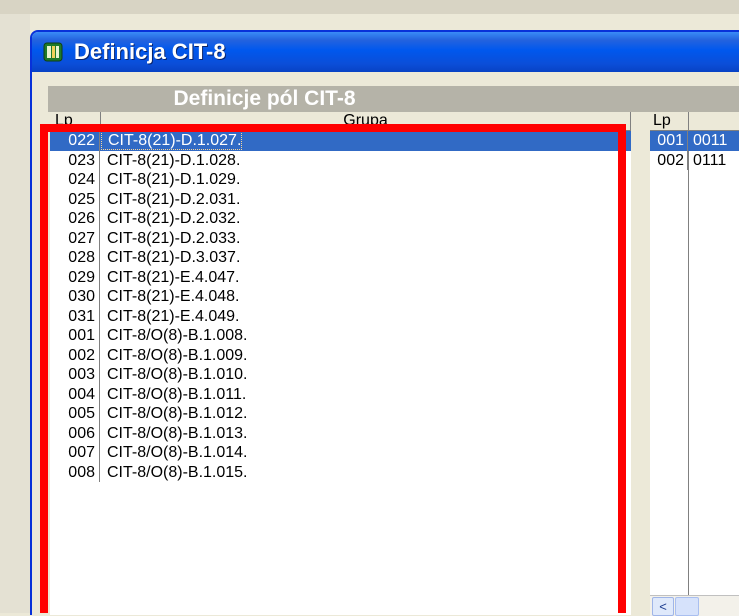  Describe the element at coordinates (174, 218) in the screenshot. I see `row-grupa: CIT-8(21)-D.2.032.` at that location.